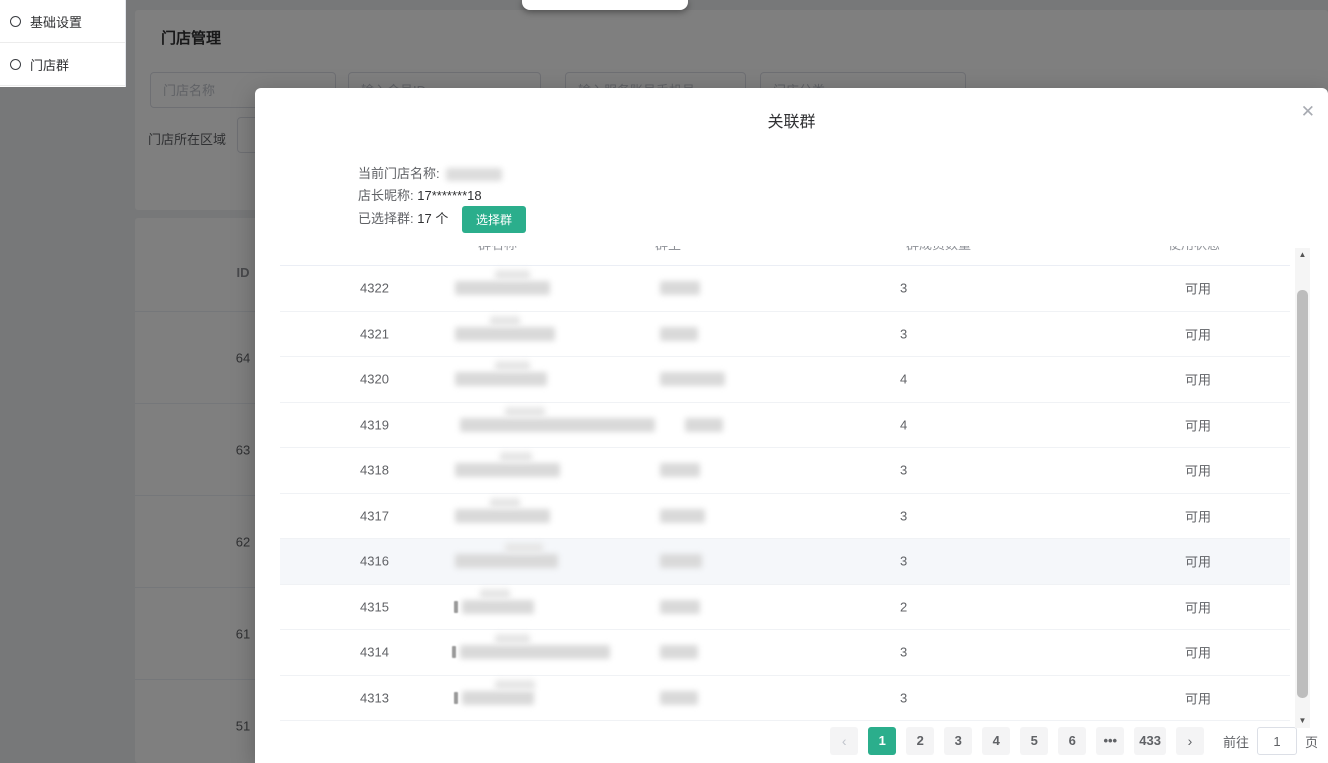 This screenshot has width=1328, height=763. What do you see at coordinates (1235, 742) in the screenshot?
I see `goto-label: 前往` at bounding box center [1235, 742].